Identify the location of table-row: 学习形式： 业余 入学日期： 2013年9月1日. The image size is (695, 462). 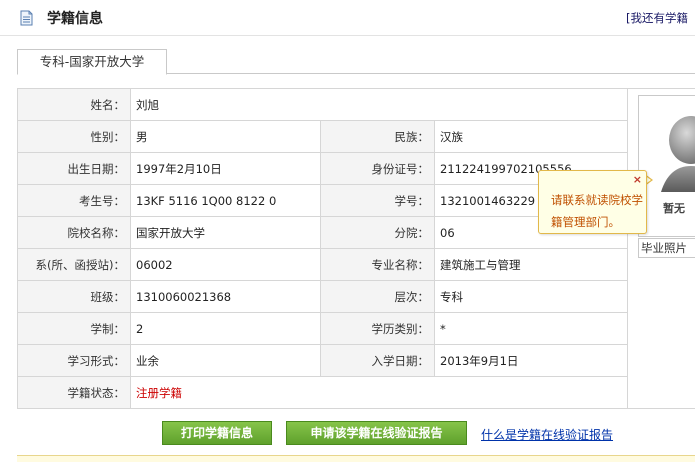
(323, 360).